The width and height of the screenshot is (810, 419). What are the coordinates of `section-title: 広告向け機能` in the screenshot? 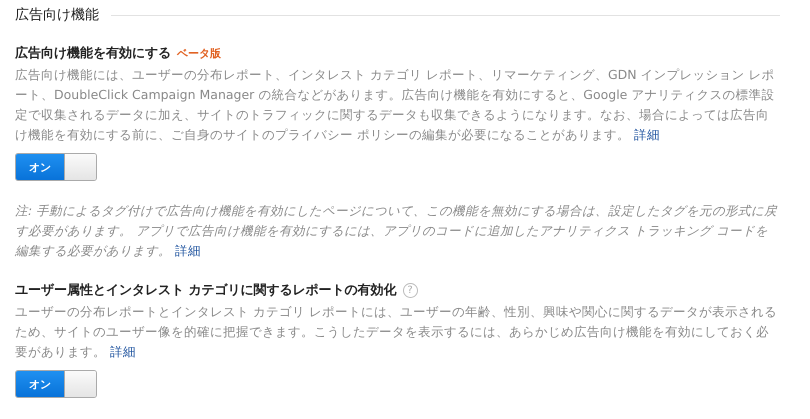 It's located at (57, 15).